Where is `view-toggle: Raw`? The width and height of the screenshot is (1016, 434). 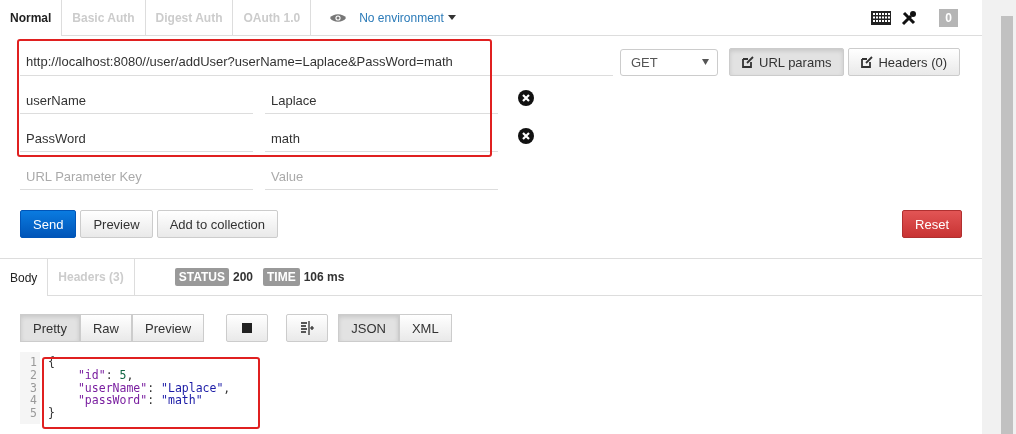 view-toggle: Raw is located at coordinates (105, 328).